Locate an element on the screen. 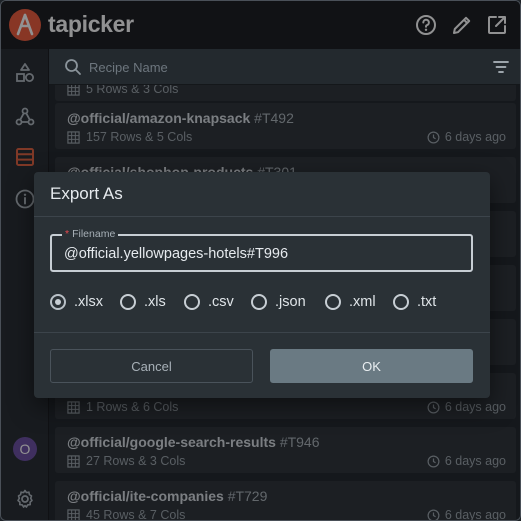 Image resolution: width=521 pixels, height=521 pixels. search-bar is located at coordinates (284, 67).